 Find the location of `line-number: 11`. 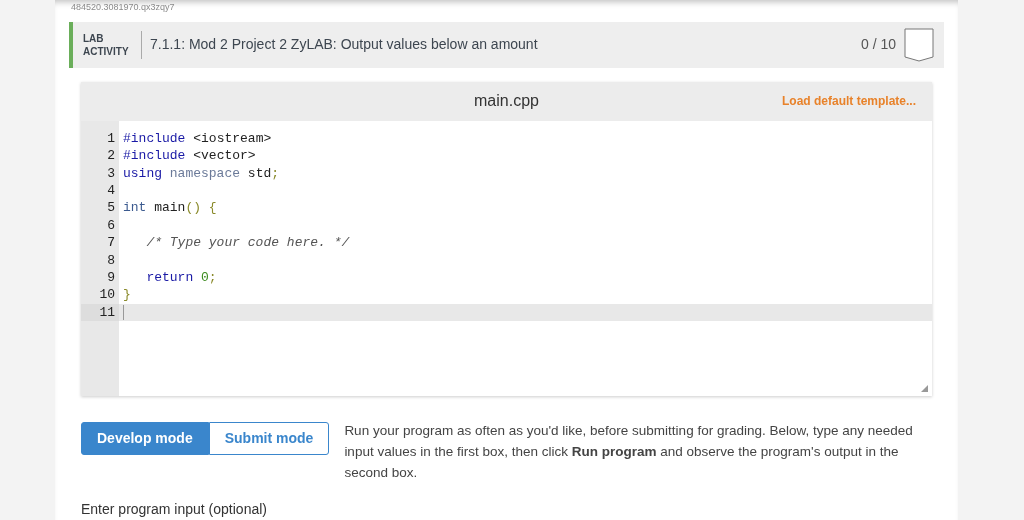

line-number: 11 is located at coordinates (100, 312).